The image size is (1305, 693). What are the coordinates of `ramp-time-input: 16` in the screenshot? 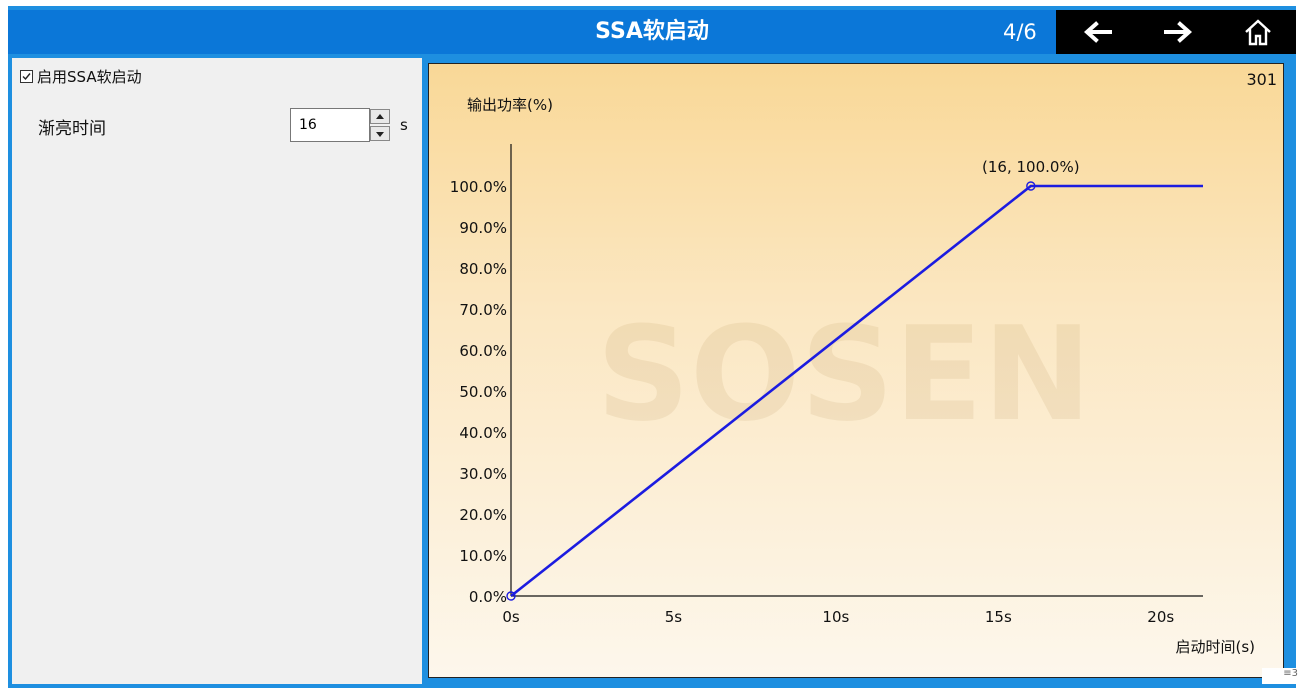 It's located at (330, 125).